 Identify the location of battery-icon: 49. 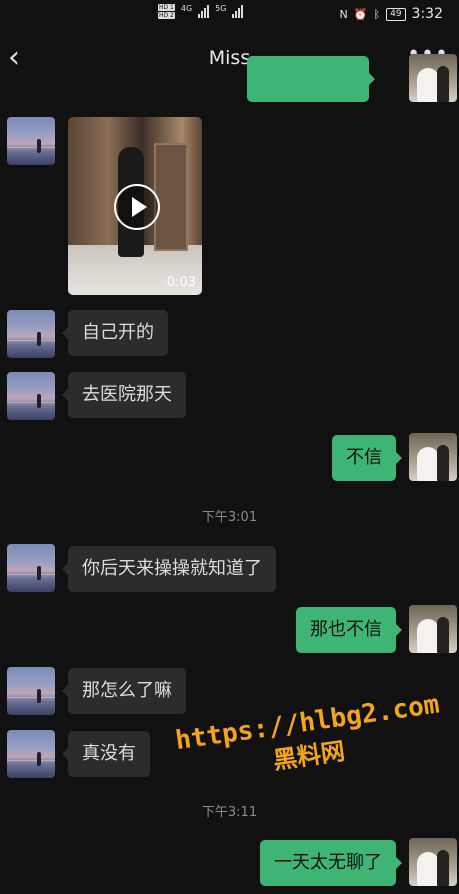
(396, 14).